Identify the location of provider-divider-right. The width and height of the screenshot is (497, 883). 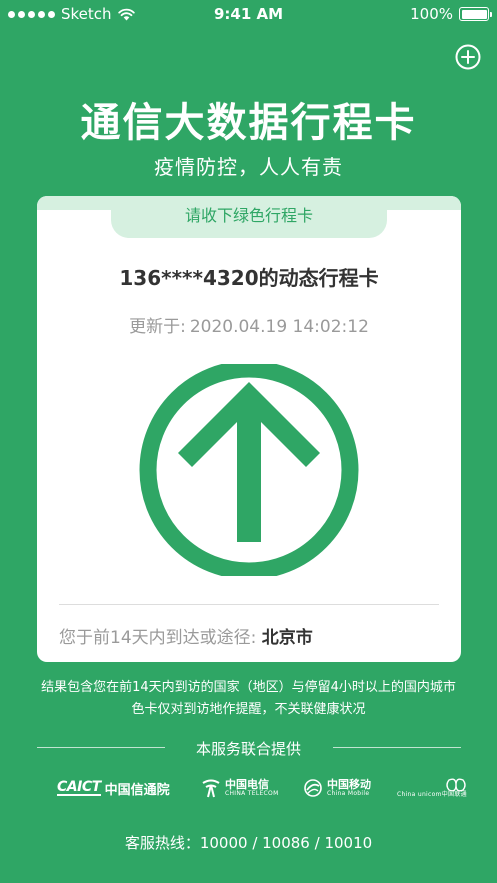
(397, 747).